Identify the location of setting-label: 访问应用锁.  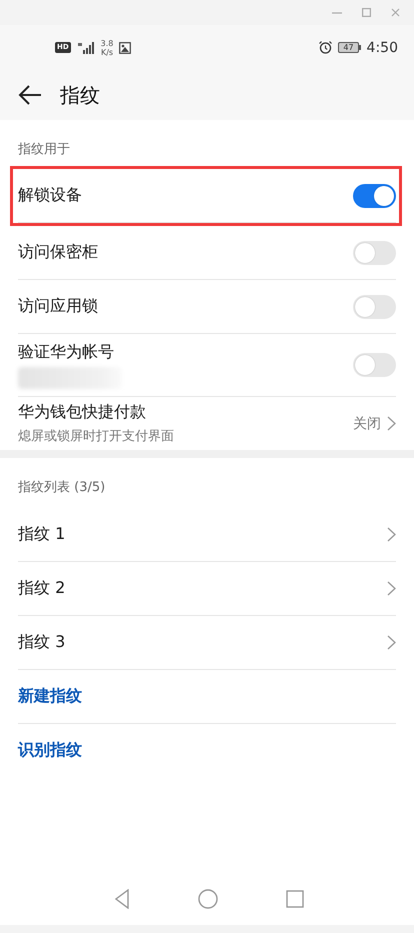
(58, 306).